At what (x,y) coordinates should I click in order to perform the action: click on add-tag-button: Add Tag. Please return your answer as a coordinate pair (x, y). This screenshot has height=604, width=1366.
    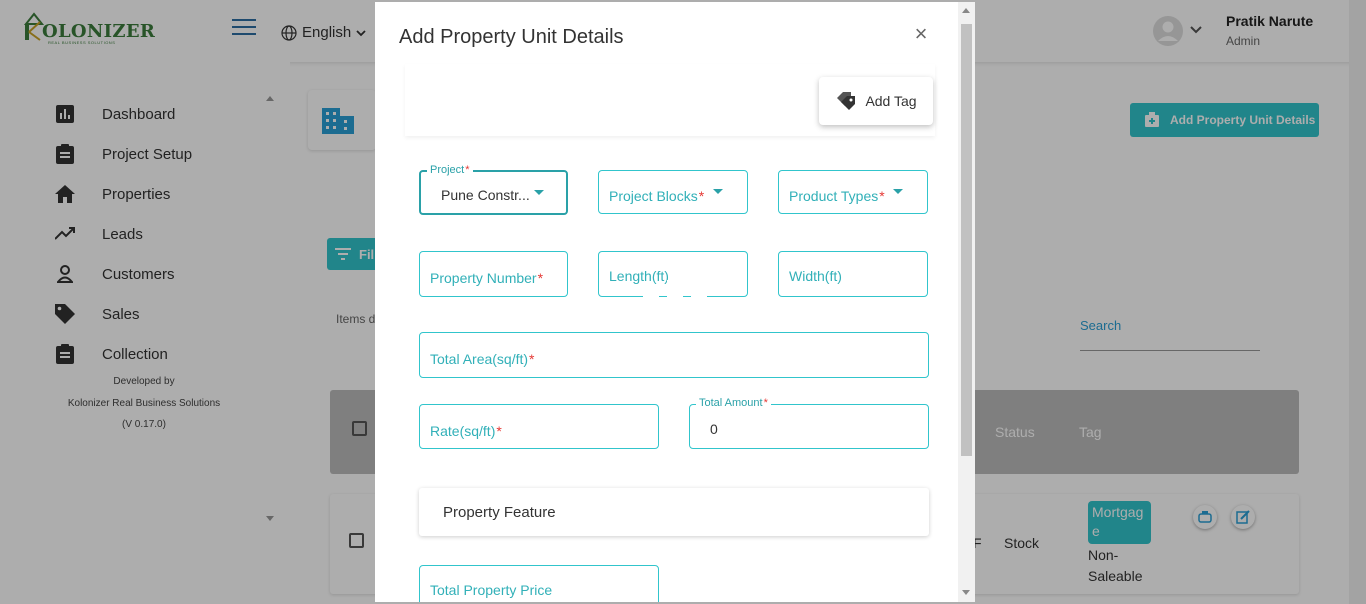
    Looking at the image, I should click on (876, 101).